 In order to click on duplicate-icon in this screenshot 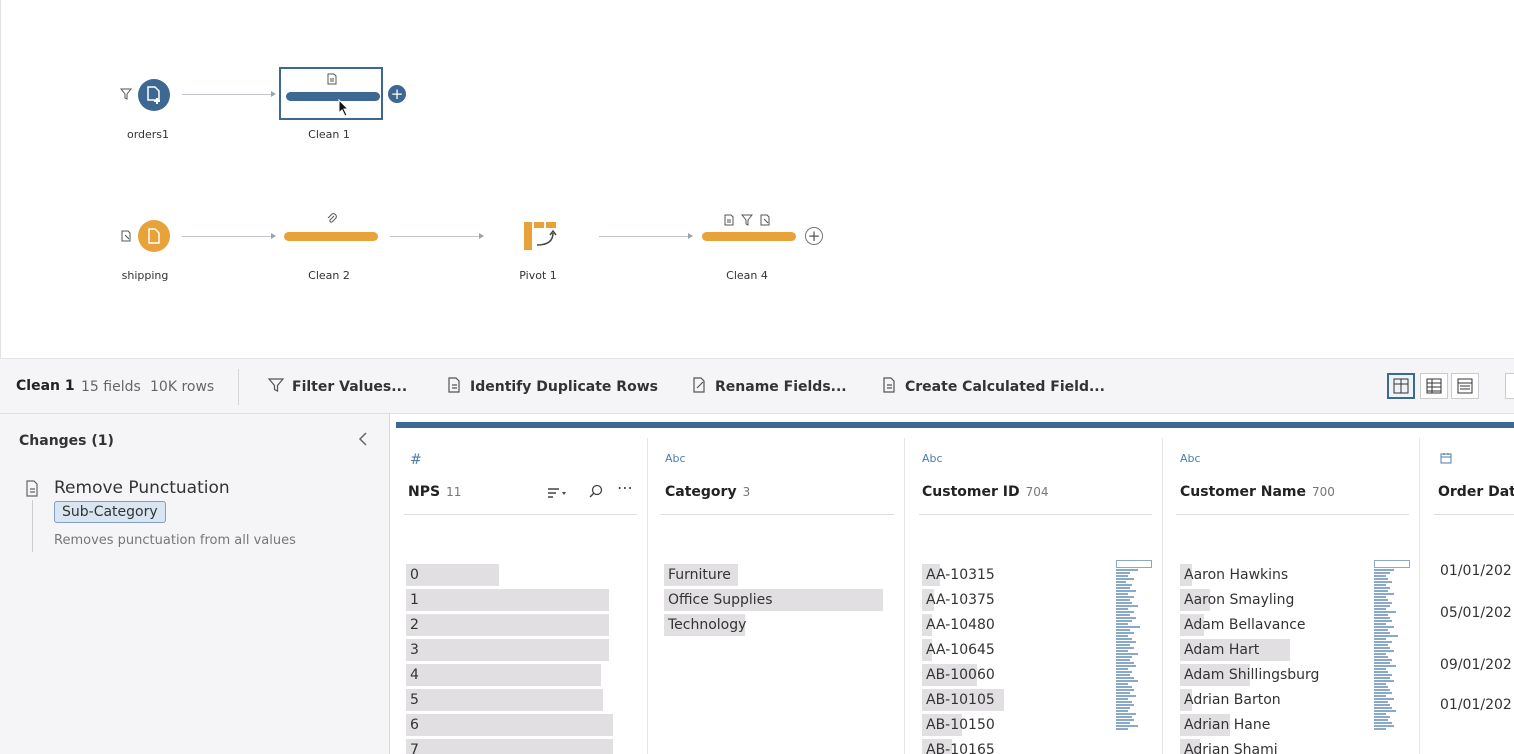, I will do `click(454, 387)`.